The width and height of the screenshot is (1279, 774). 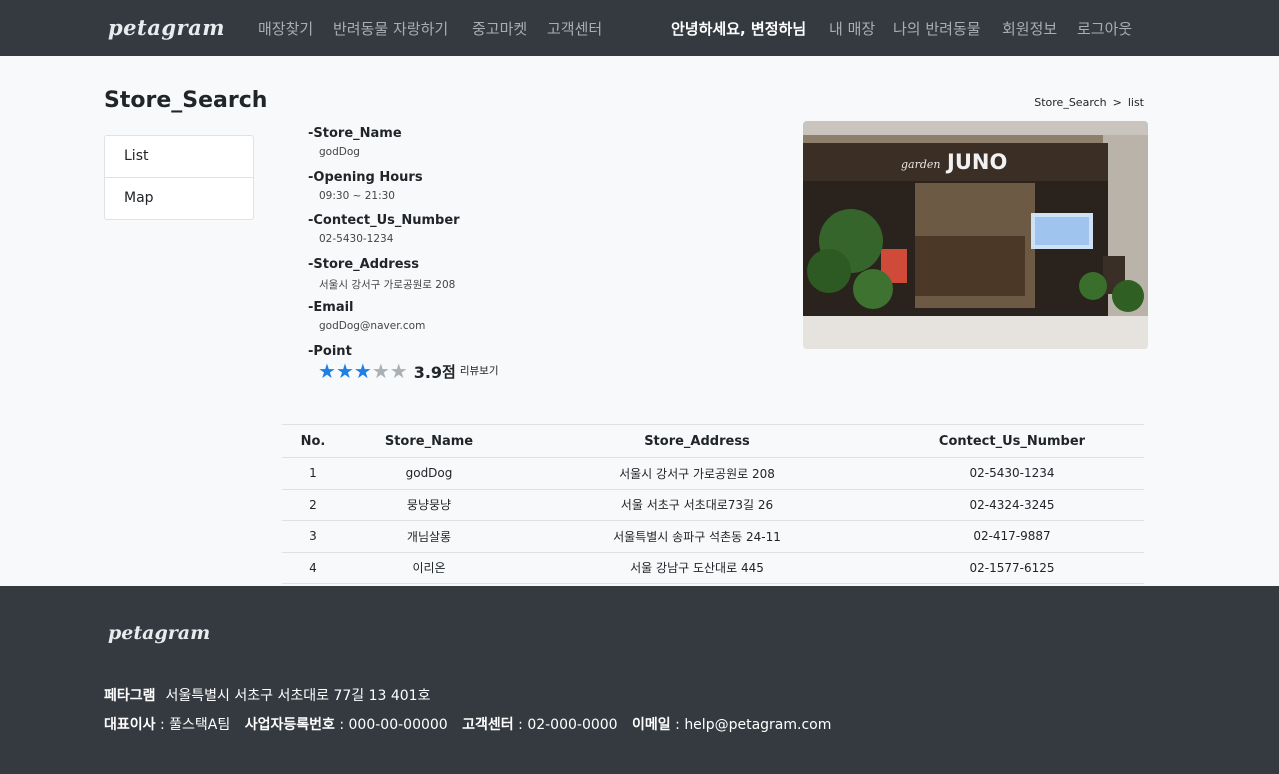 I want to click on store-name-value: godDog, so click(x=339, y=152).